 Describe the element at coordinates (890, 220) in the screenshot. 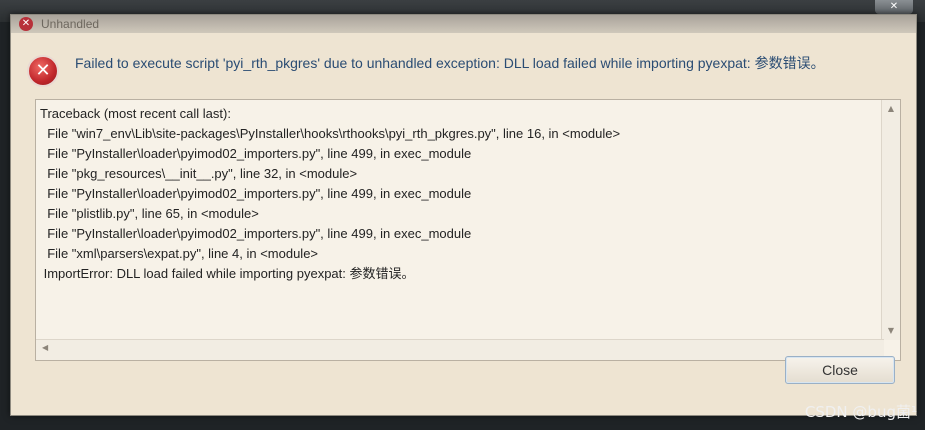

I see `vertical-scrollbar: ▲ ▼` at that location.